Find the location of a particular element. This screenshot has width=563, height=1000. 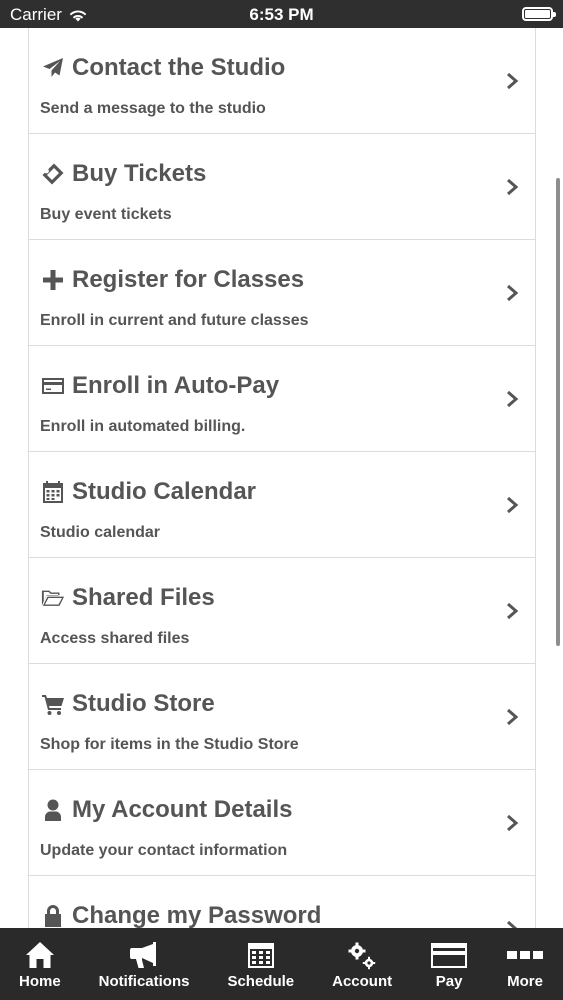

menu-item-subtitle: Enroll in current and future classes is located at coordinates (174, 320).